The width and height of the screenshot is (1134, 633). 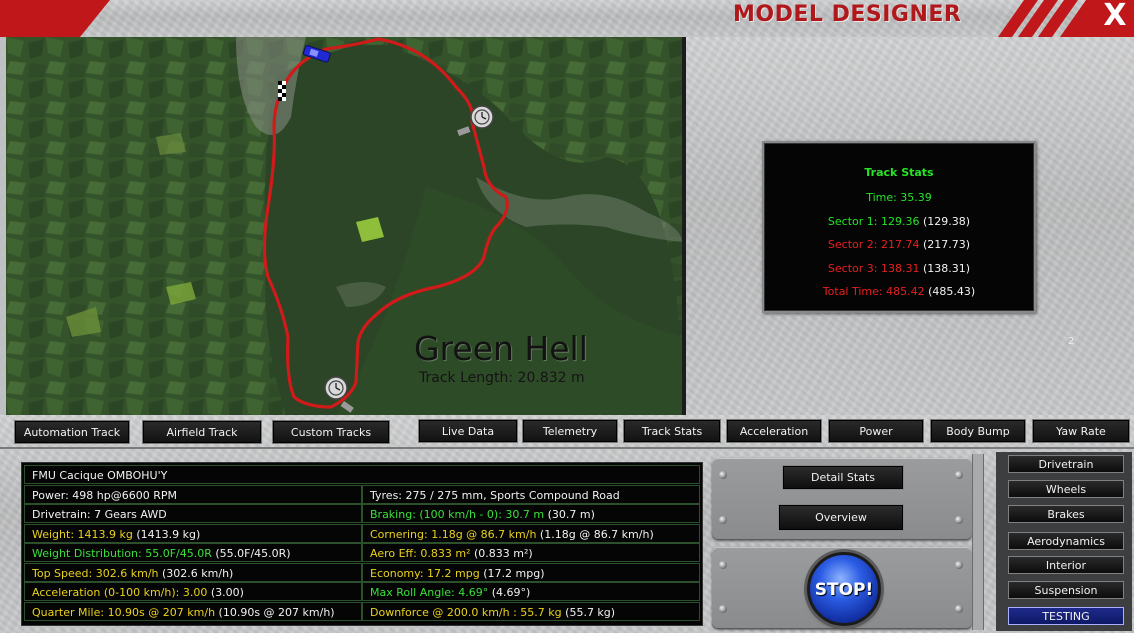 What do you see at coordinates (843, 477) in the screenshot?
I see `detail-stats-button: Detail Stats` at bounding box center [843, 477].